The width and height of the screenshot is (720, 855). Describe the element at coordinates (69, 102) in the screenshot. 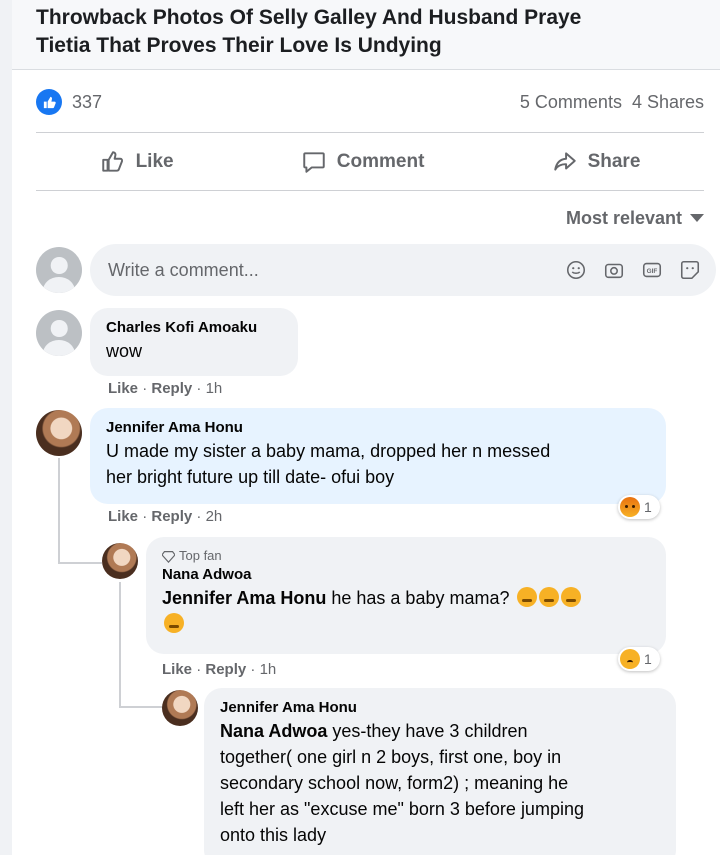

I see `like-count: 337` at that location.